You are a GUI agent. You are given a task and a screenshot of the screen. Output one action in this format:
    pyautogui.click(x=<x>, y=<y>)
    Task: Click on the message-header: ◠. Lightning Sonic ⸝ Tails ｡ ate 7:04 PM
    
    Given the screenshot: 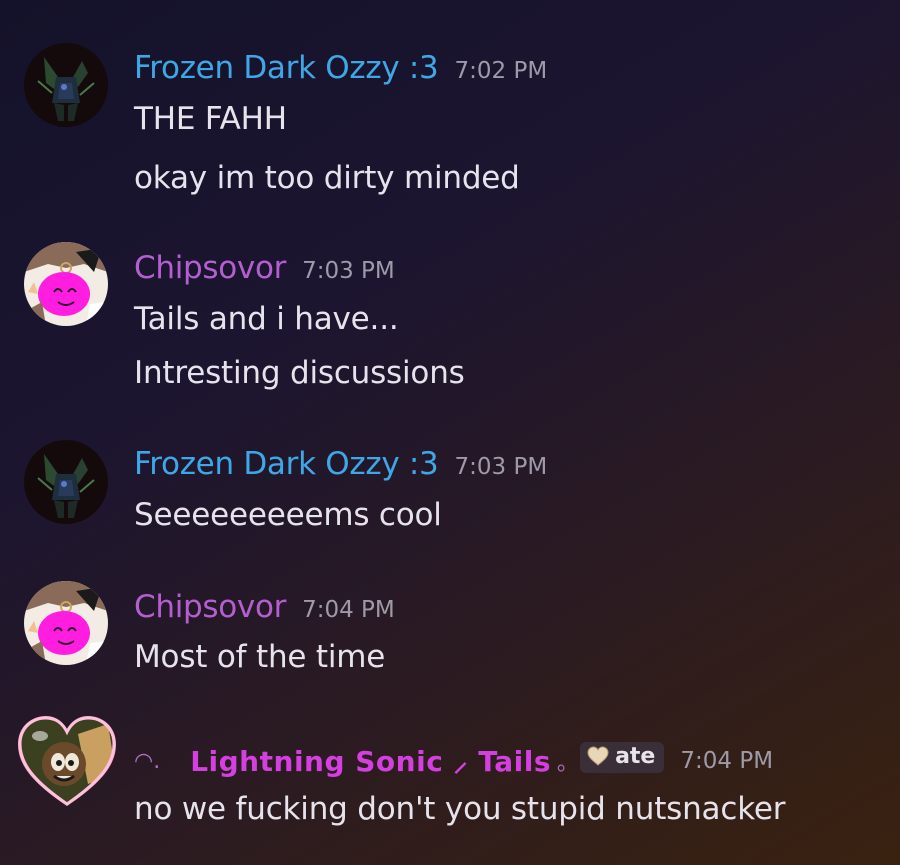 What is the action you would take?
    pyautogui.click(x=453, y=760)
    